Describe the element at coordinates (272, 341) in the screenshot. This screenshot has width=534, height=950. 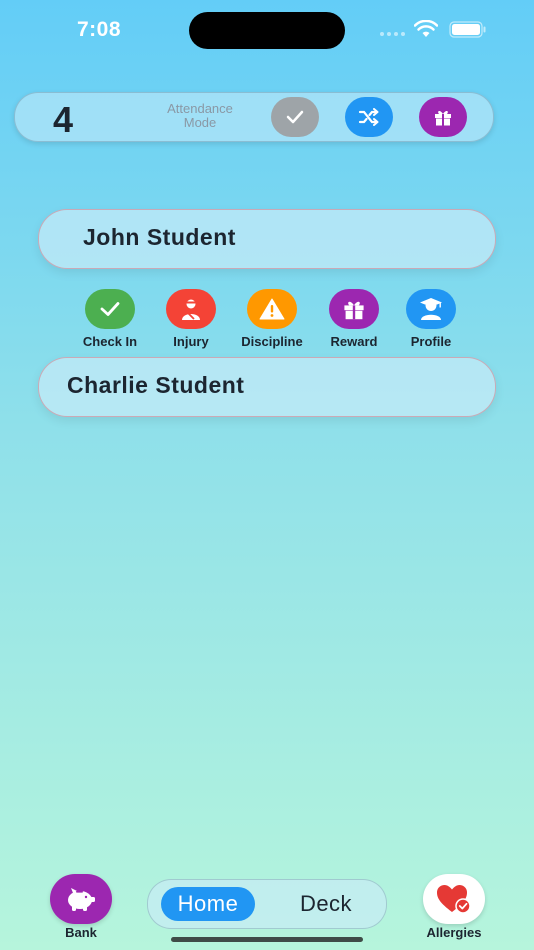
I see `action-label: Discipline` at that location.